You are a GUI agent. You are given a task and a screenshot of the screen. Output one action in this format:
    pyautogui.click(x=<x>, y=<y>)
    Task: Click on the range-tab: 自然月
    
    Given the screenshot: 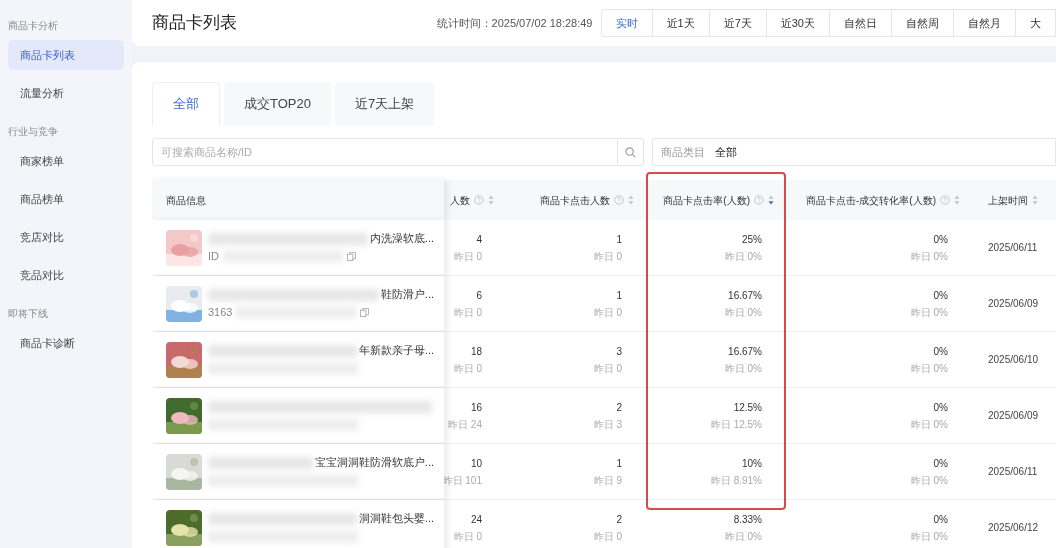 What is the action you would take?
    pyautogui.click(x=984, y=23)
    